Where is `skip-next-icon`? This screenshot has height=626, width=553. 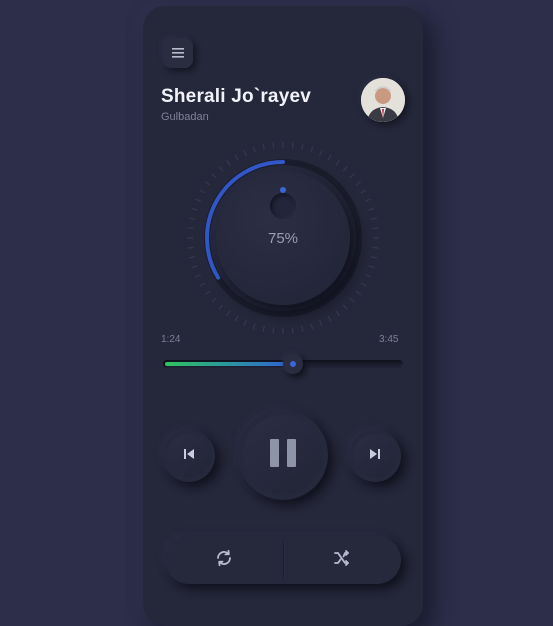
skip-next-icon is located at coordinates (375, 456).